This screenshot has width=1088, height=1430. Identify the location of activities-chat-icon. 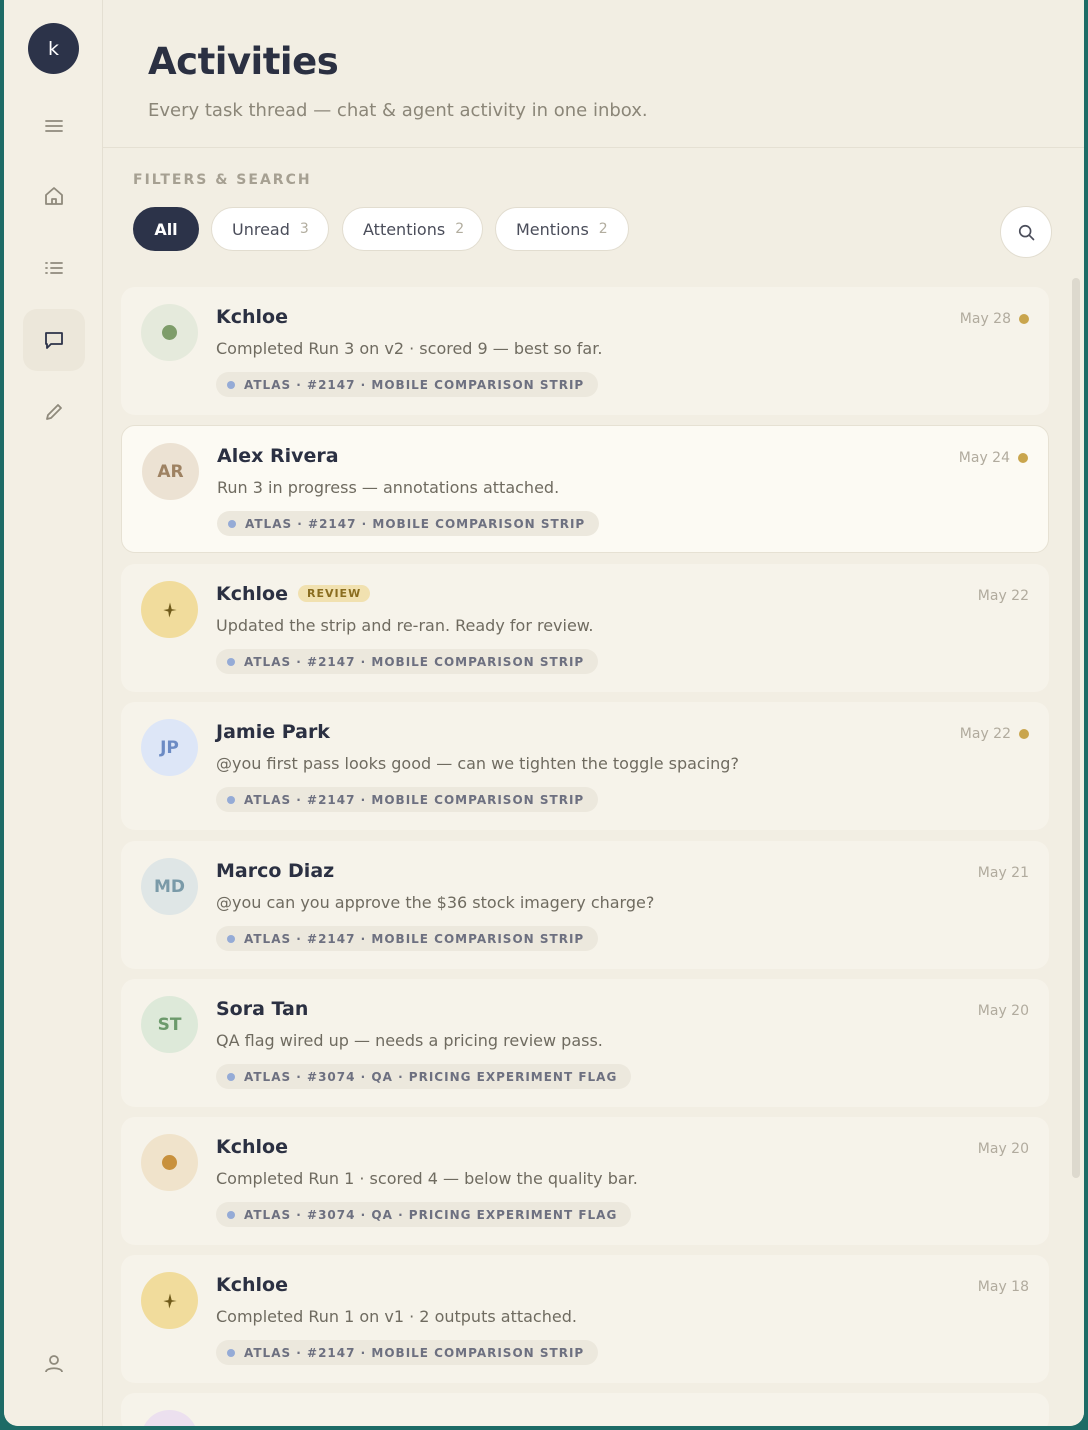
(54, 340).